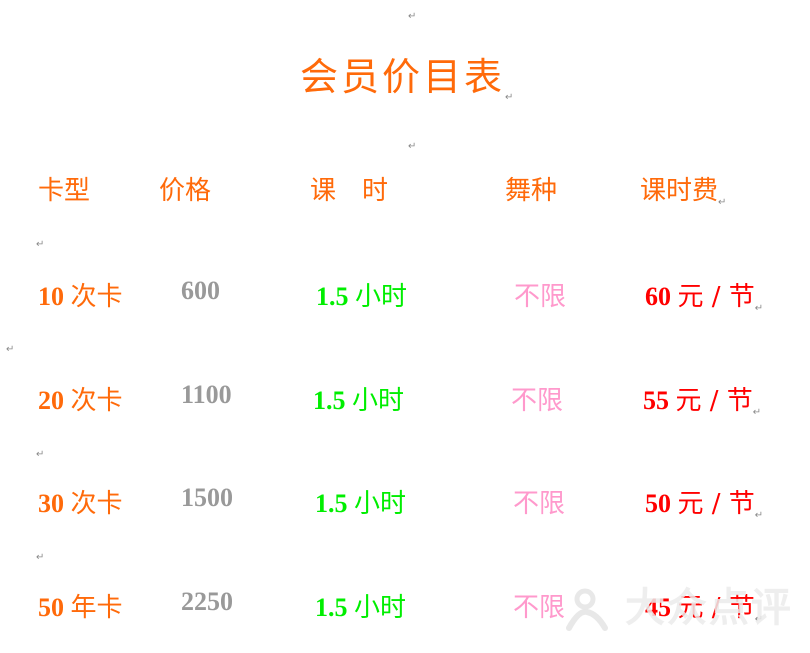 Image resolution: width=810 pixels, height=653 pixels. Describe the element at coordinates (403, 77) in the screenshot. I see `title-text: 会员价目表` at that location.